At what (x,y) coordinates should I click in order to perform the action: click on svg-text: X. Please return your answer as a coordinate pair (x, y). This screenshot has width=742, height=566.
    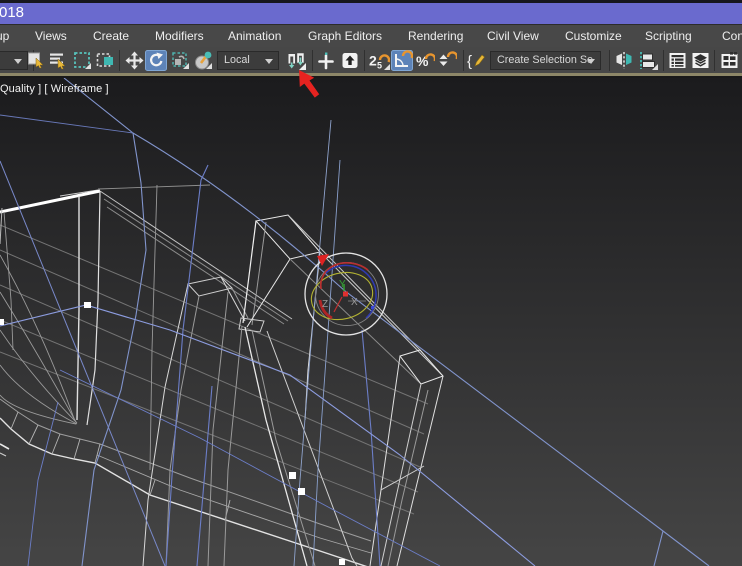
    Looking at the image, I should click on (354, 302).